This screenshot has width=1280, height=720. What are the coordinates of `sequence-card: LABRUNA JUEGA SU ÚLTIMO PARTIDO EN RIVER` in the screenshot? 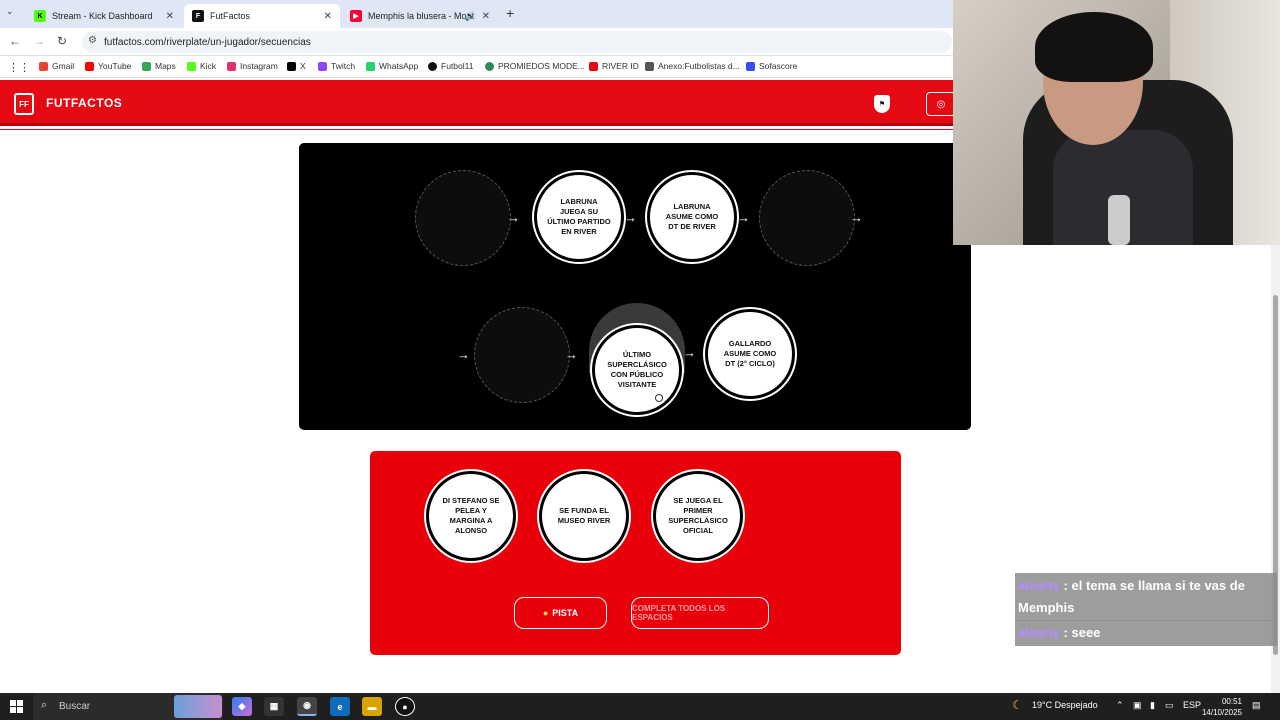 It's located at (579, 217).